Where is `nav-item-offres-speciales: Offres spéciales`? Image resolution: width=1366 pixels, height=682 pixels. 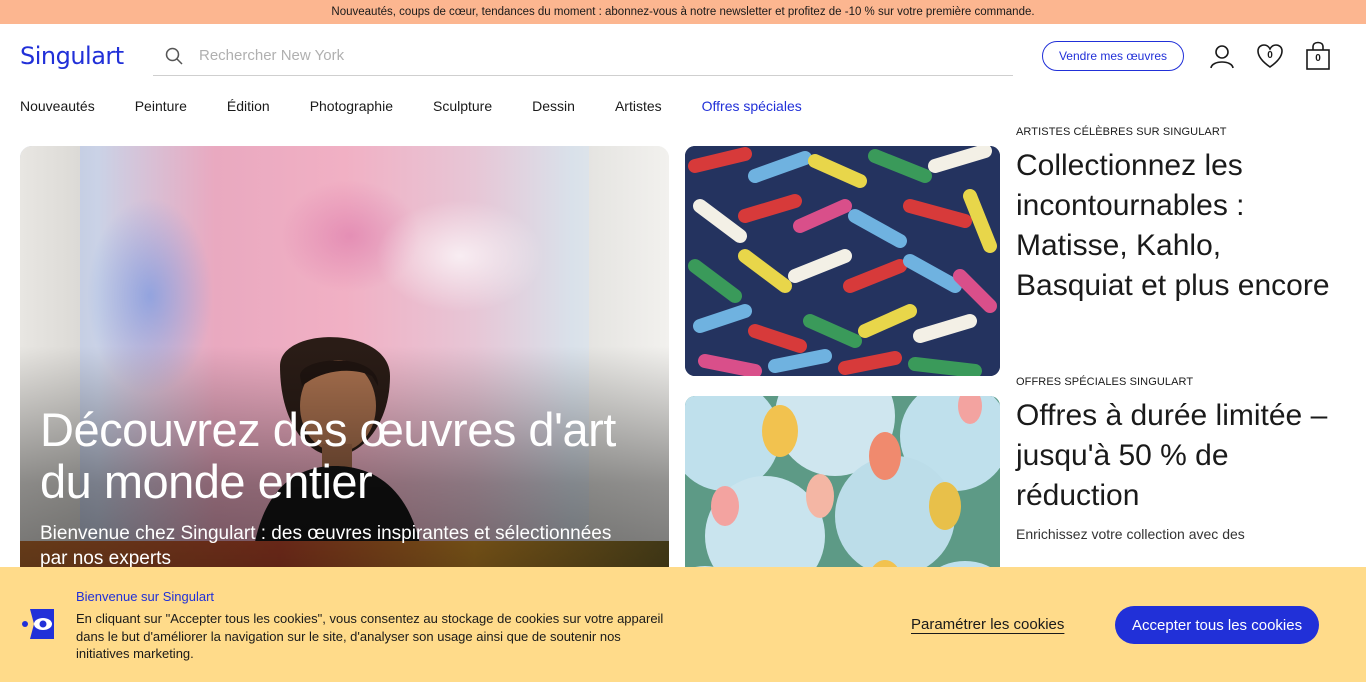
nav-item-offres-speciales: Offres spéciales is located at coordinates (752, 106).